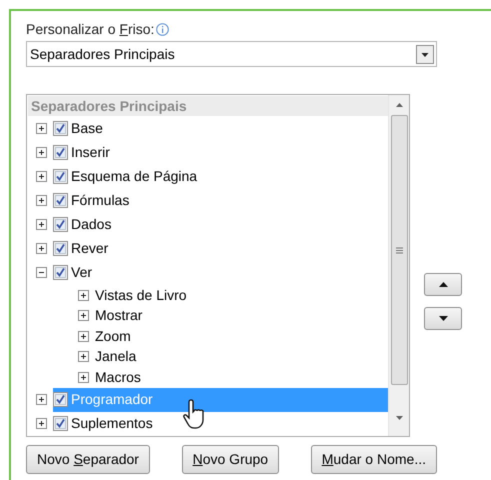  I want to click on scroll-thumb, so click(399, 250).